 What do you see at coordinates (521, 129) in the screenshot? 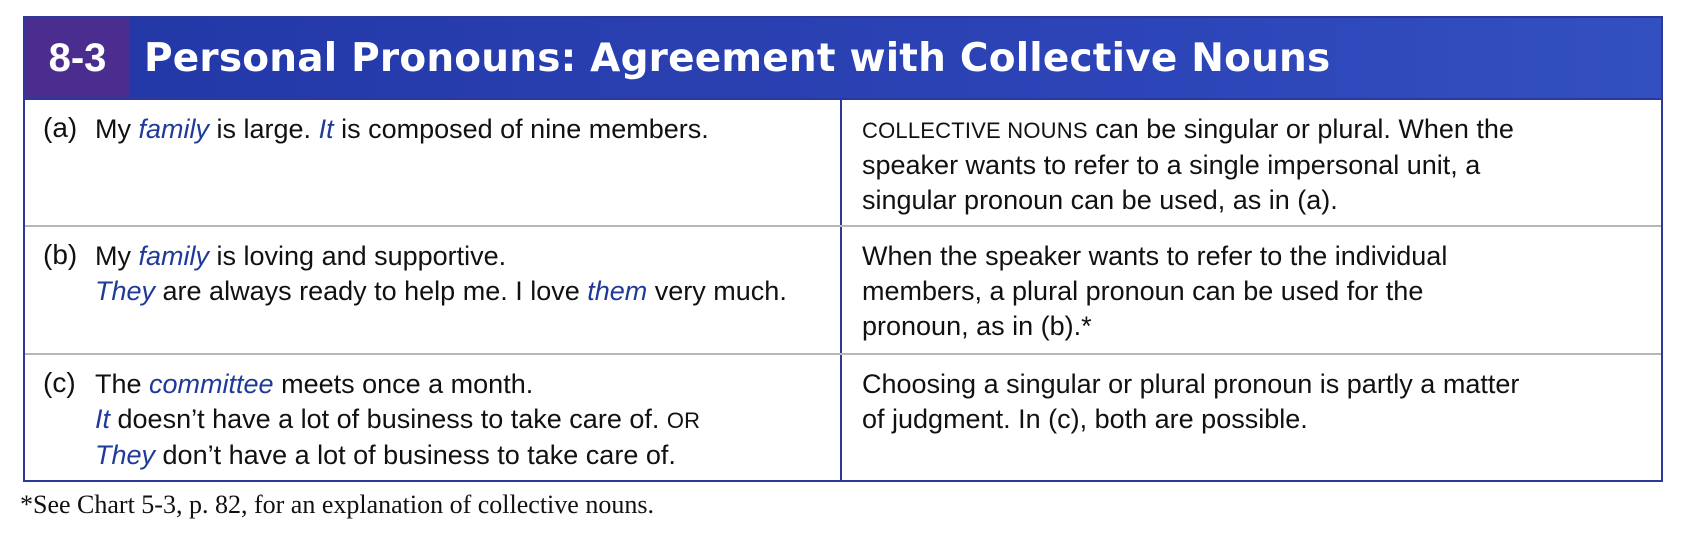
I see `text: is composed of nine members.` at bounding box center [521, 129].